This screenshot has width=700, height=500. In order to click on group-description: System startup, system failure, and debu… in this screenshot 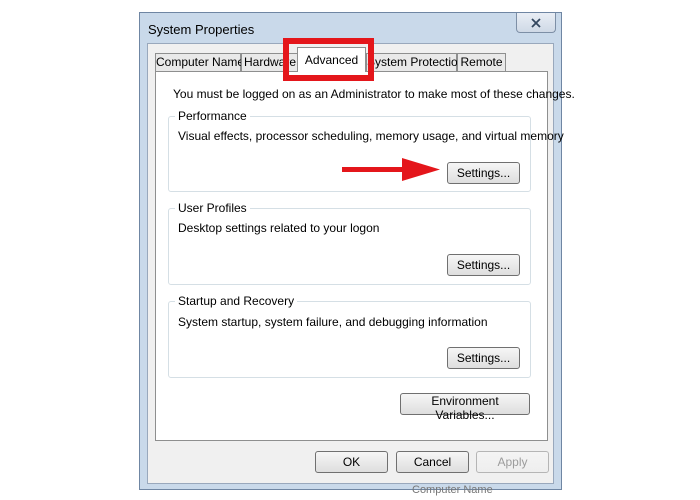, I will do `click(333, 322)`.